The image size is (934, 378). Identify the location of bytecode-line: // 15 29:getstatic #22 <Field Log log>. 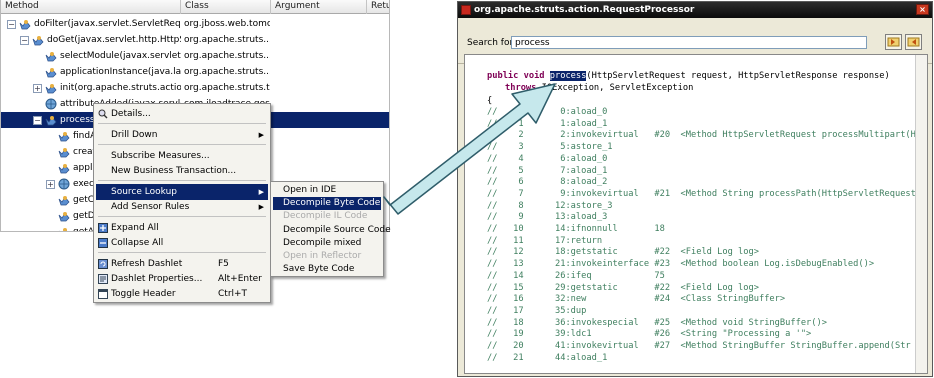
(623, 287).